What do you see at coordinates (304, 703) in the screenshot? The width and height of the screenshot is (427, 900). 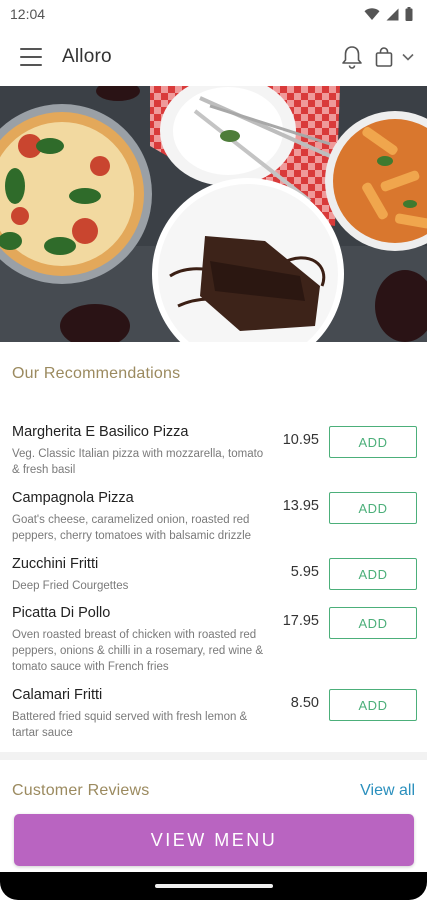 I see `item-price: 8.50` at bounding box center [304, 703].